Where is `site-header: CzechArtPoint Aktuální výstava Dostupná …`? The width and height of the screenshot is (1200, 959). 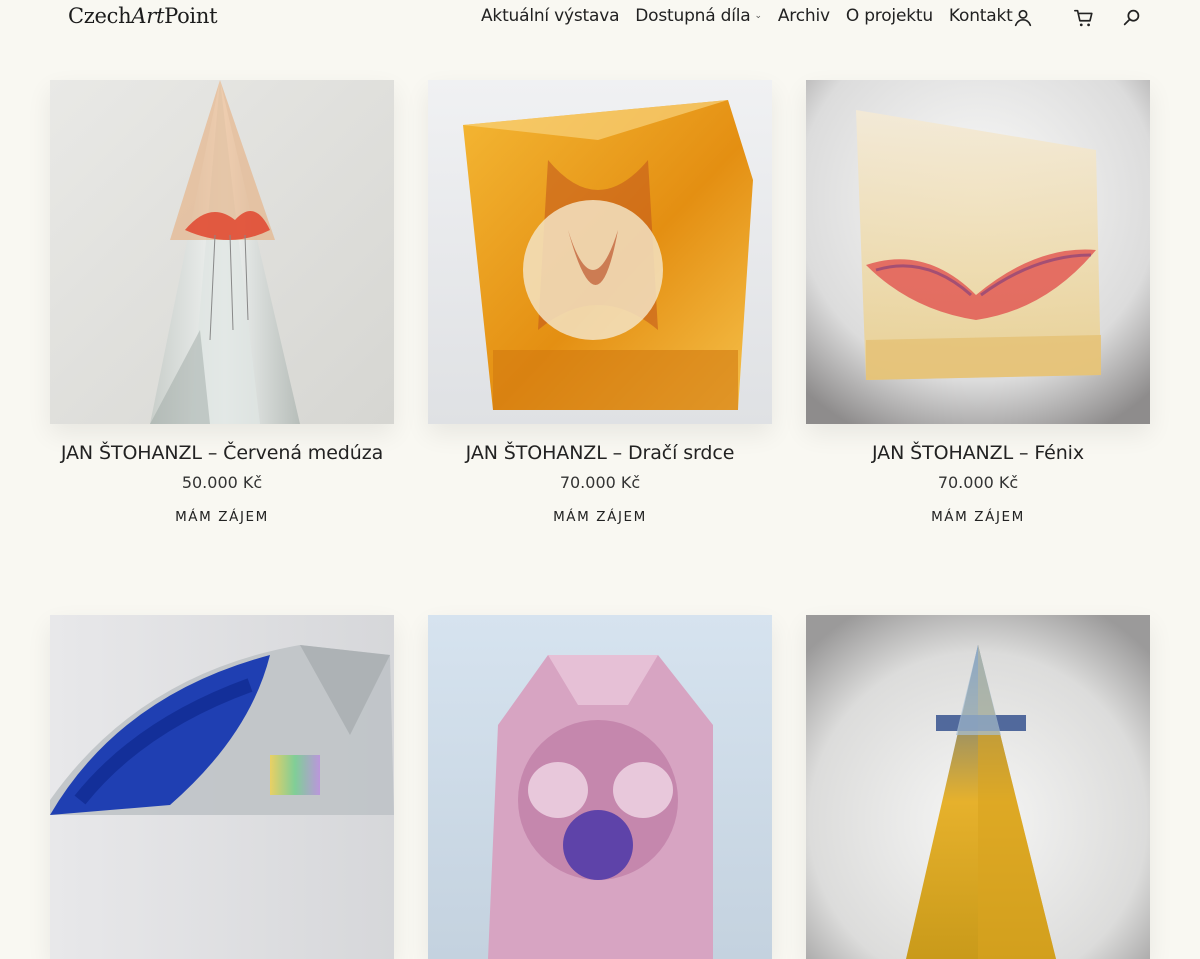 site-header: CzechArtPoint Aktuální výstava Dostupná … is located at coordinates (600, 20).